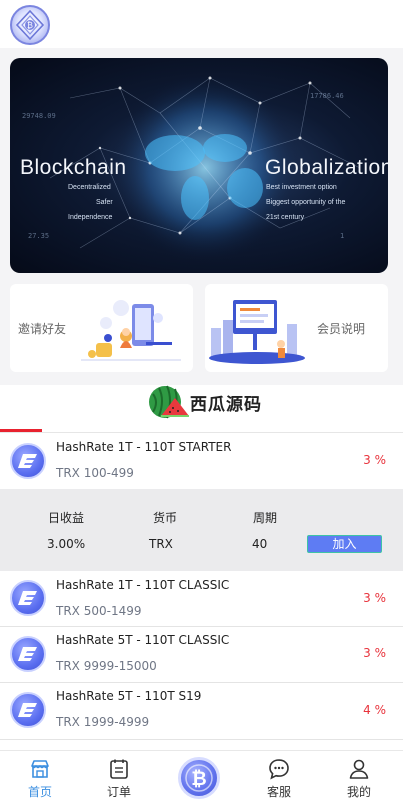  What do you see at coordinates (106, 666) in the screenshot?
I see `product-range: TRX 9999-15000` at bounding box center [106, 666].